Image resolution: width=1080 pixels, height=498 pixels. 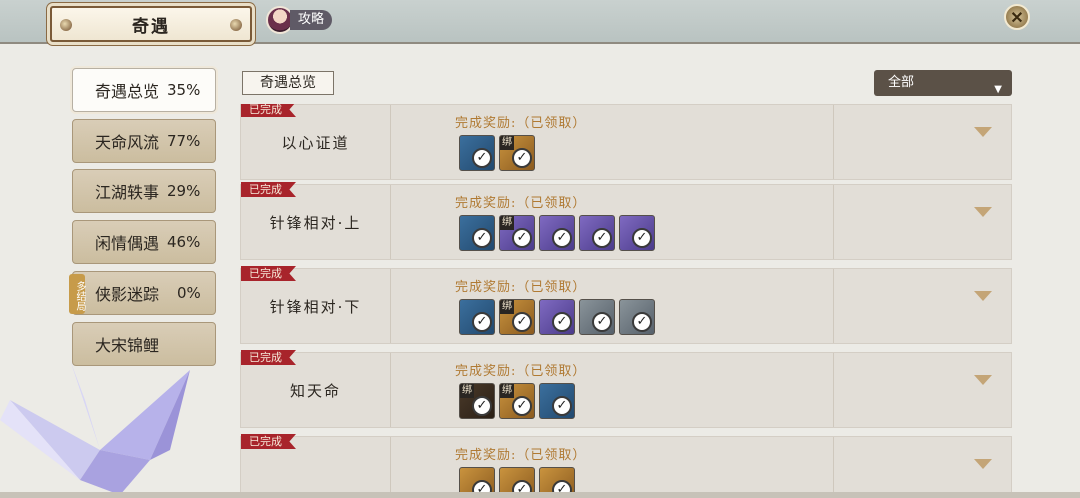 I want to click on page-title: 奇遇, so click(x=151, y=26).